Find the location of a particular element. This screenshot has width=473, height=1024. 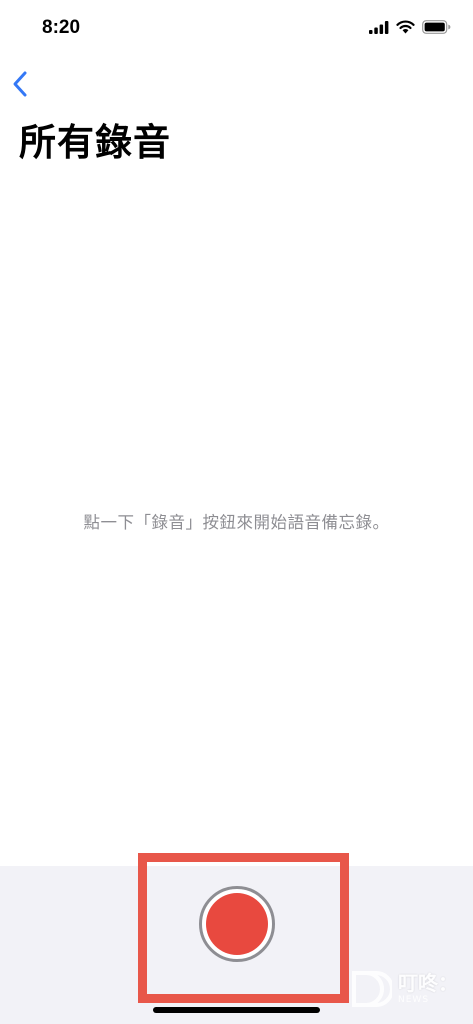

watermark-name: 叮咚： is located at coordinates (428, 983).